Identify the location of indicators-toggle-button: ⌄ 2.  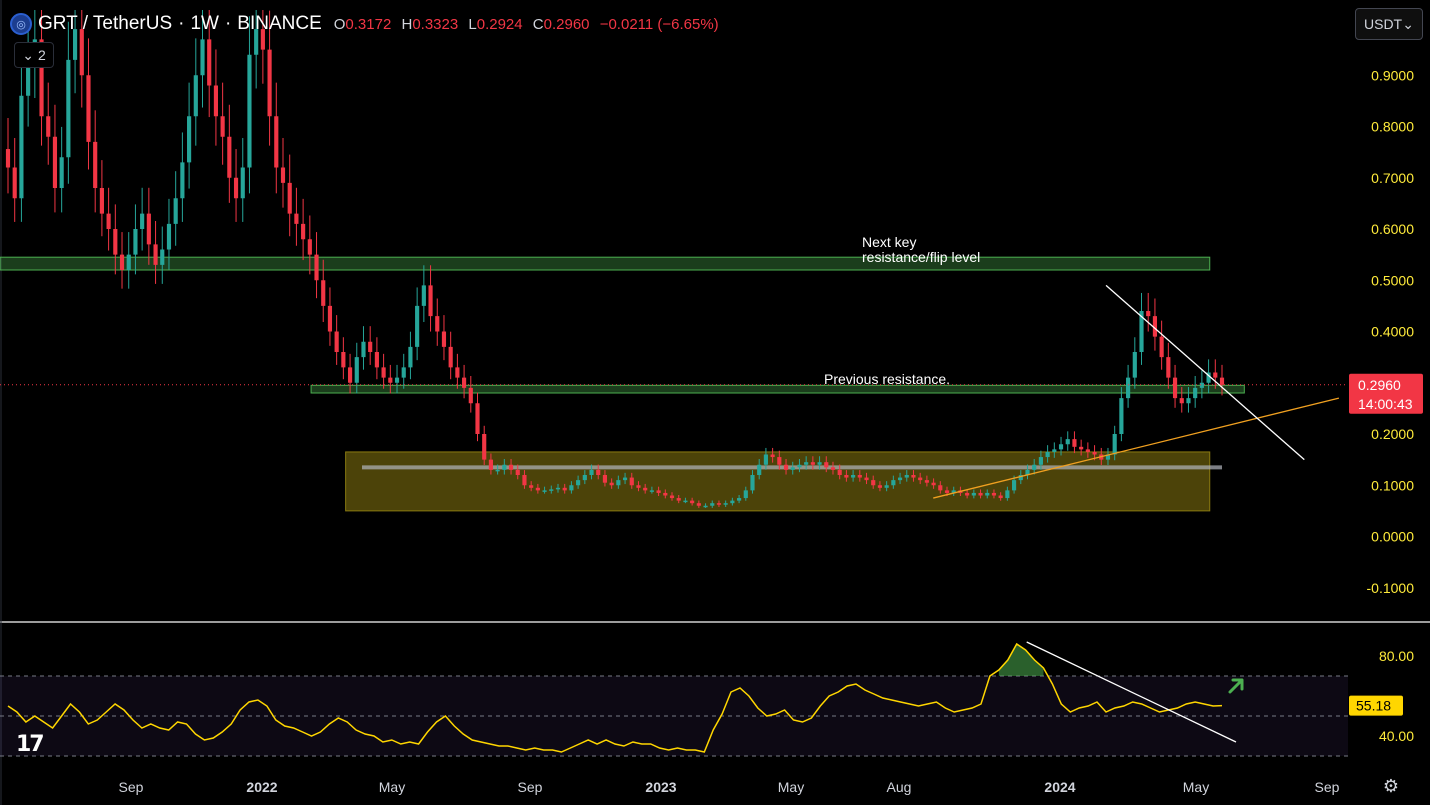
(34, 55).